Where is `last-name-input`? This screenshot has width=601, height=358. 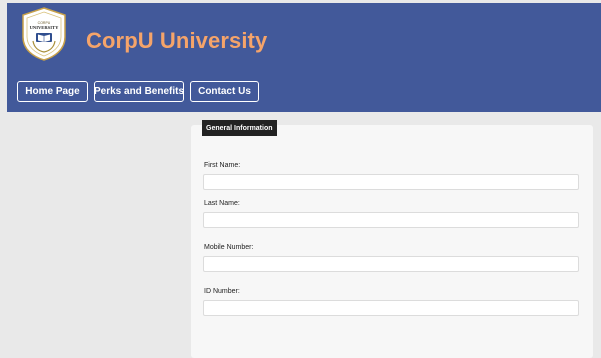 last-name-input is located at coordinates (391, 220).